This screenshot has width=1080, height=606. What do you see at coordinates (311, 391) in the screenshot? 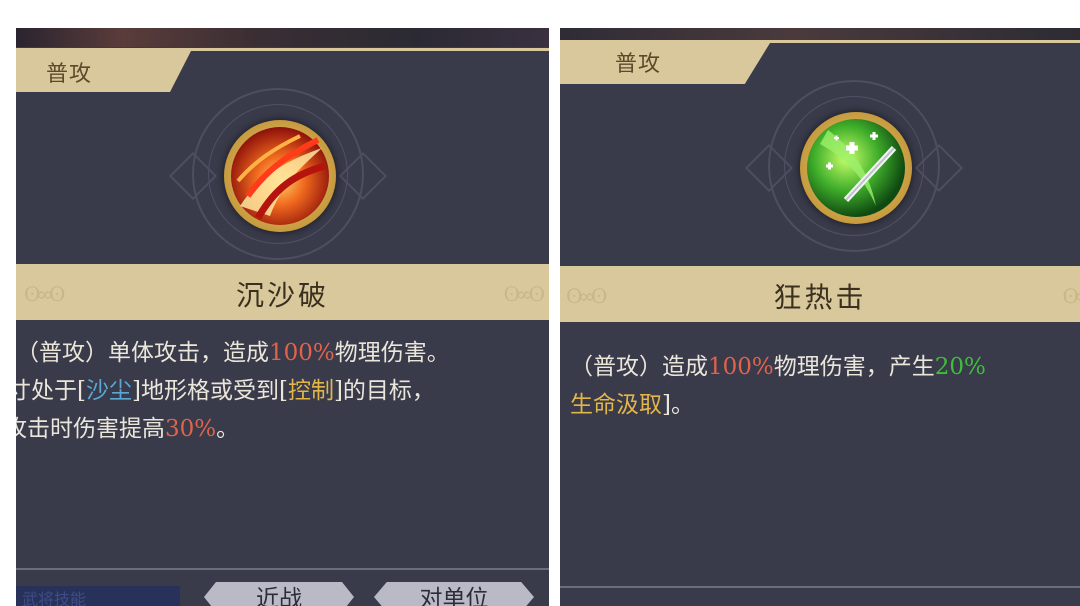
I see `keyword-control: 控制` at bounding box center [311, 391].